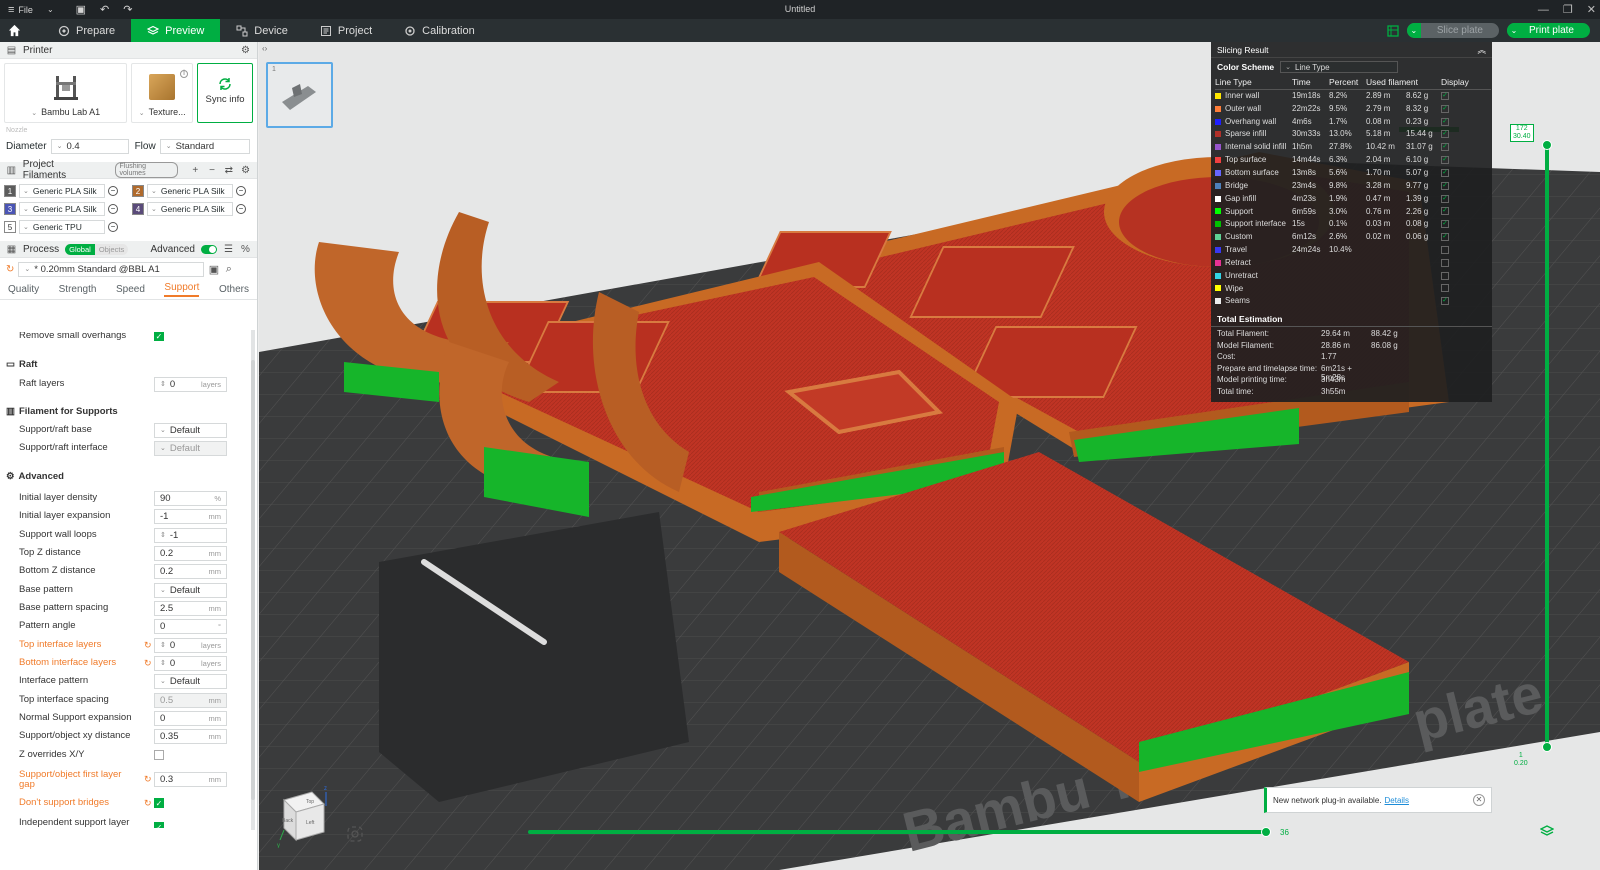 The width and height of the screenshot is (1600, 870). What do you see at coordinates (225, 93) in the screenshot?
I see `sync-info-button: Sync info` at bounding box center [225, 93].